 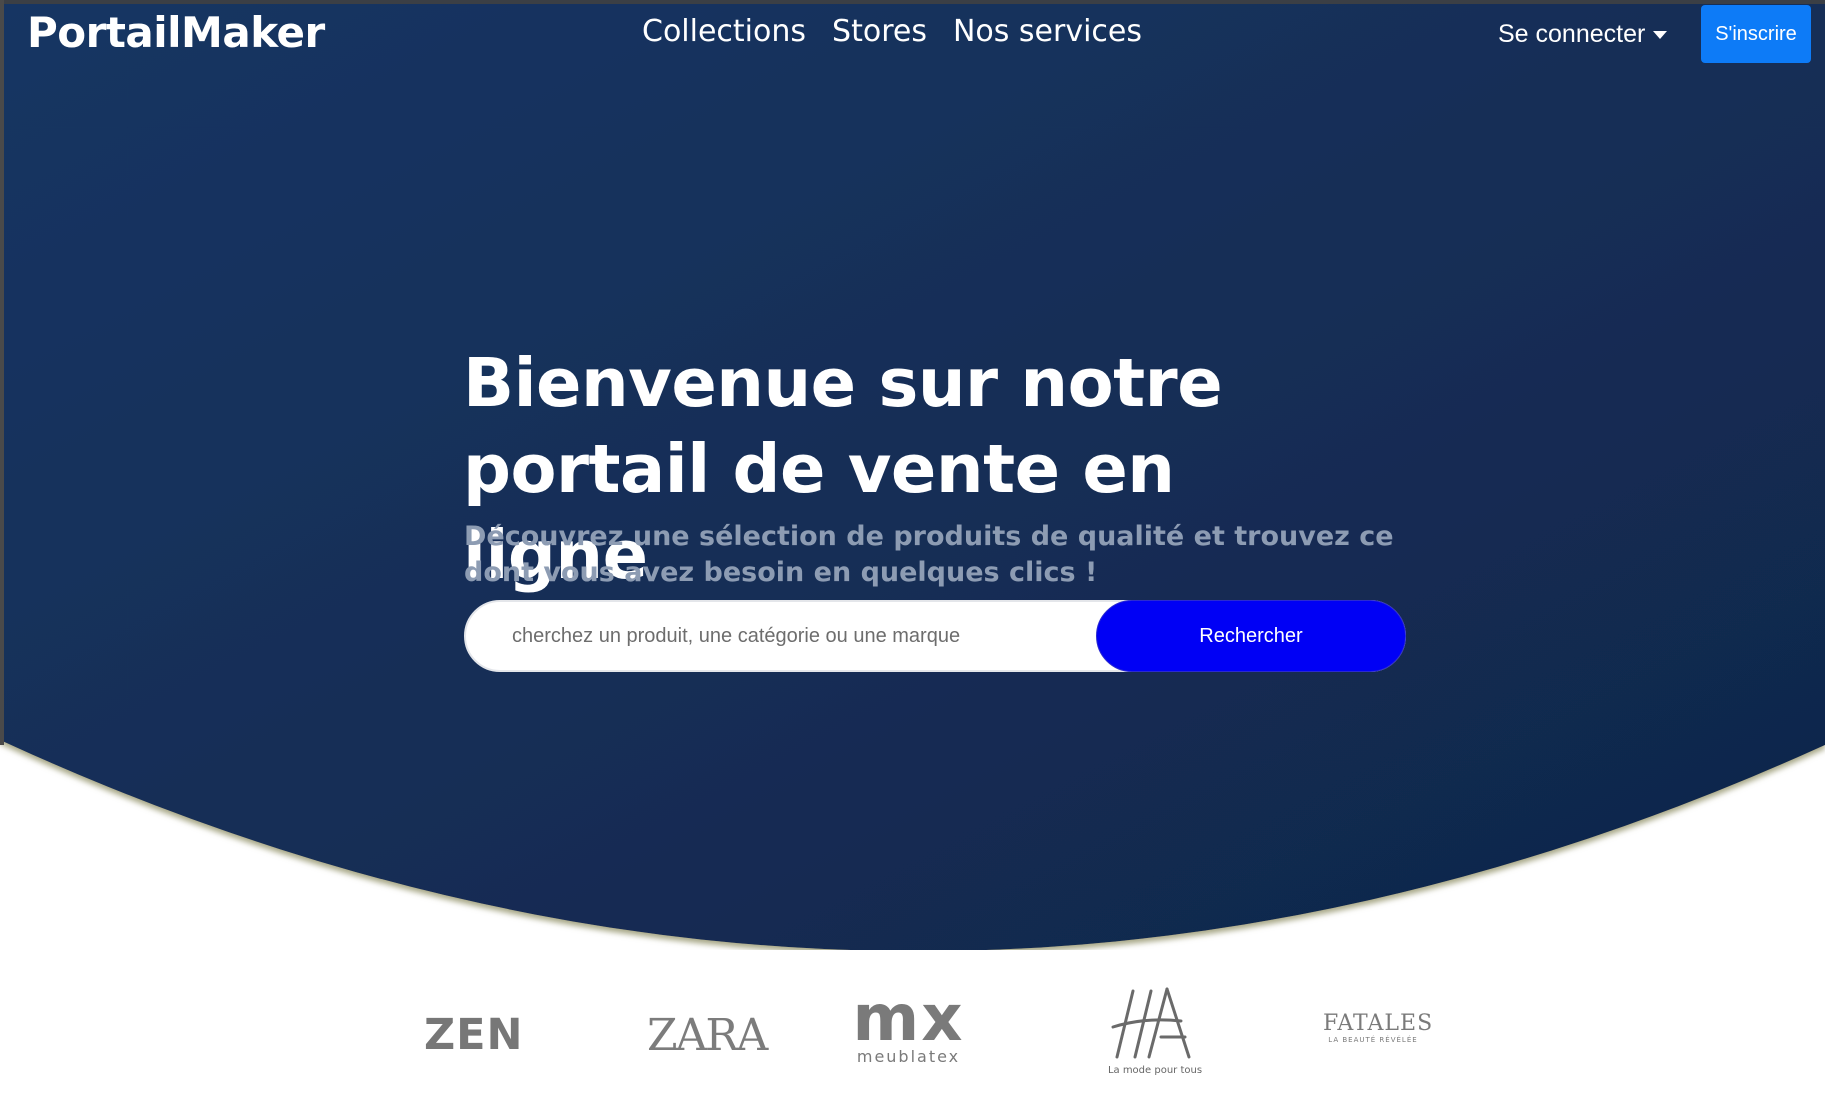 What do you see at coordinates (1155, 1070) in the screenshot?
I see `ha-tagline: La mode pour tous` at bounding box center [1155, 1070].